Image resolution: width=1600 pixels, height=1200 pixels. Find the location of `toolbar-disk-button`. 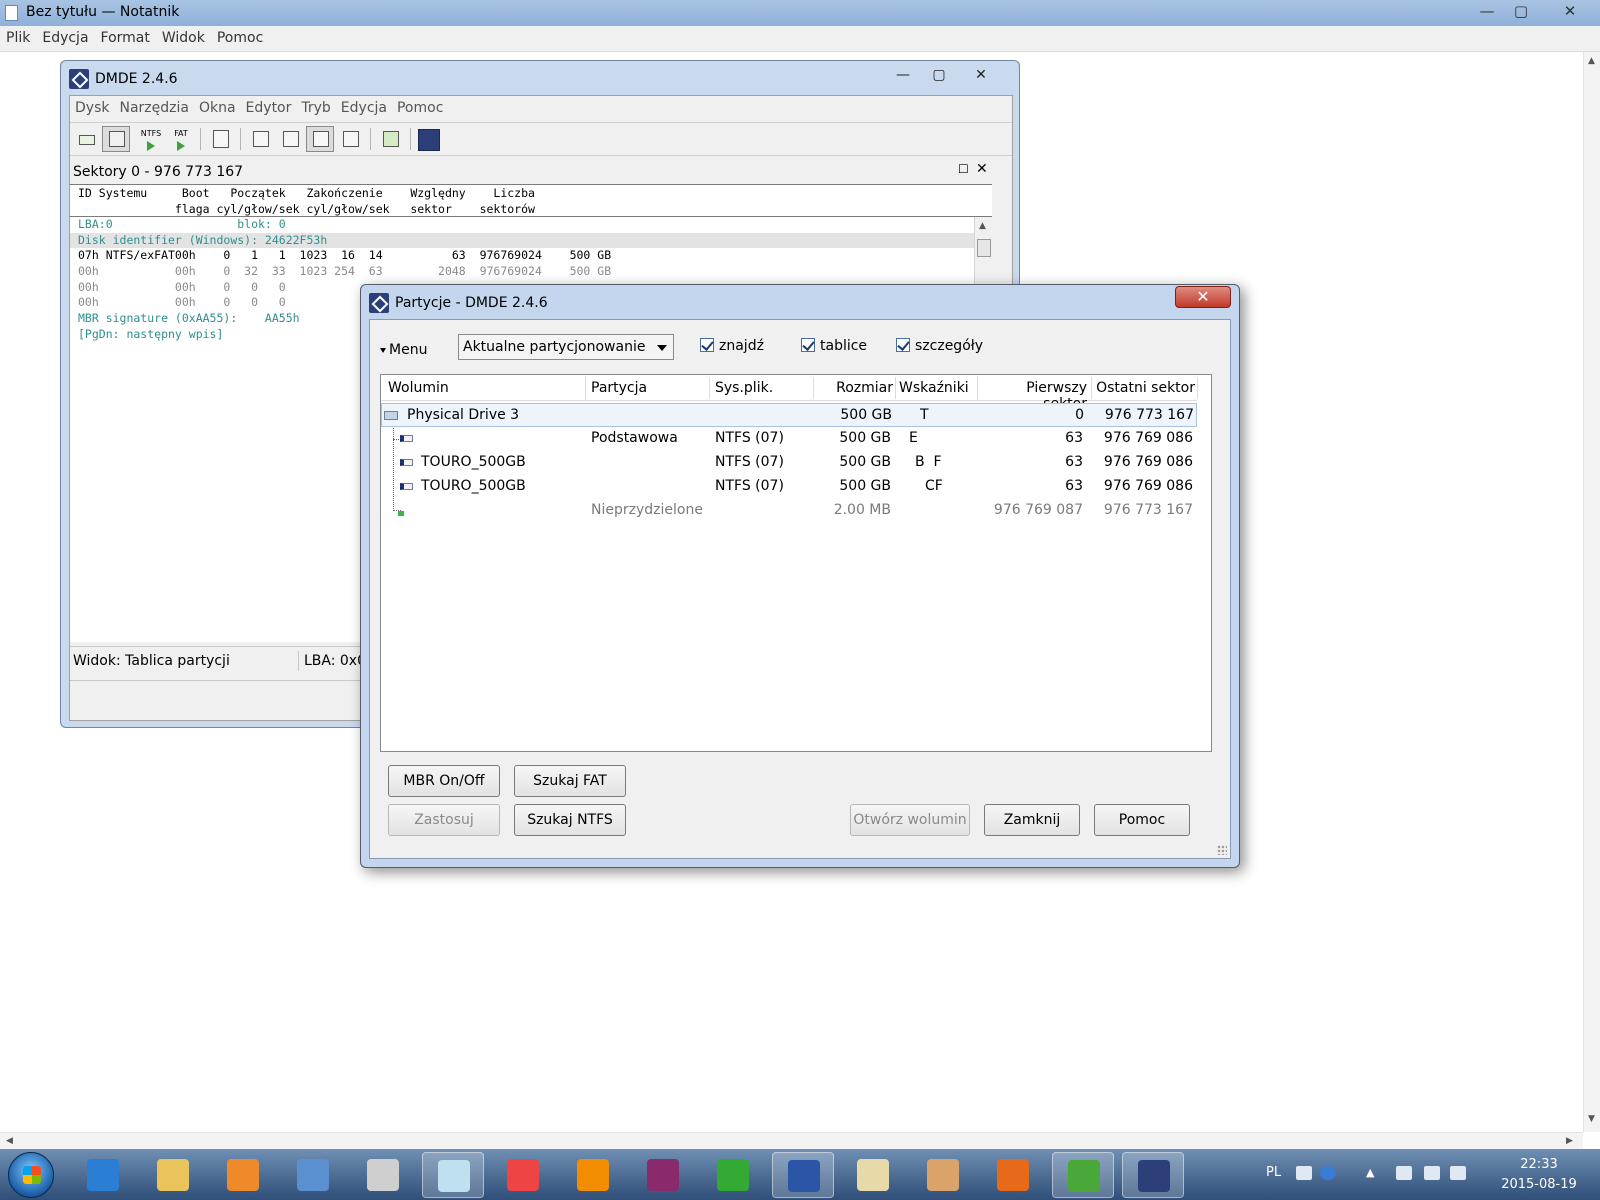

toolbar-disk-button is located at coordinates (86, 139).